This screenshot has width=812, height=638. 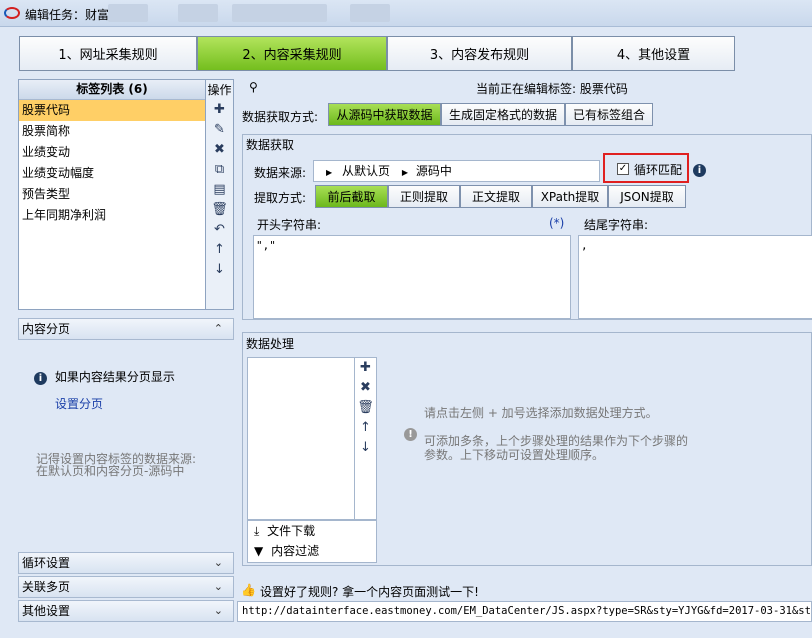 What do you see at coordinates (699, 169) in the screenshot?
I see `loop-info-icon: i` at bounding box center [699, 169].